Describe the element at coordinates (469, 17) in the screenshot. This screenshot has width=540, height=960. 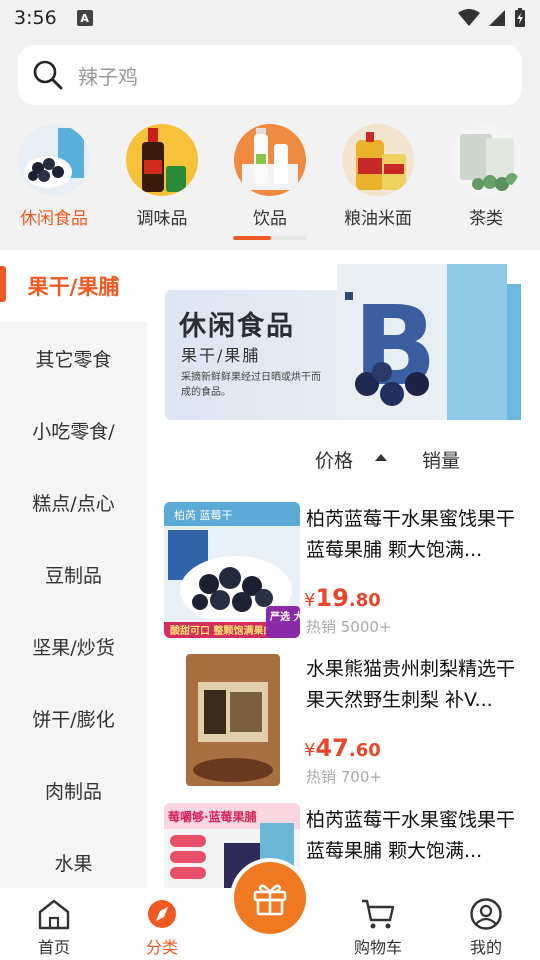
I see `wifi-icon` at that location.